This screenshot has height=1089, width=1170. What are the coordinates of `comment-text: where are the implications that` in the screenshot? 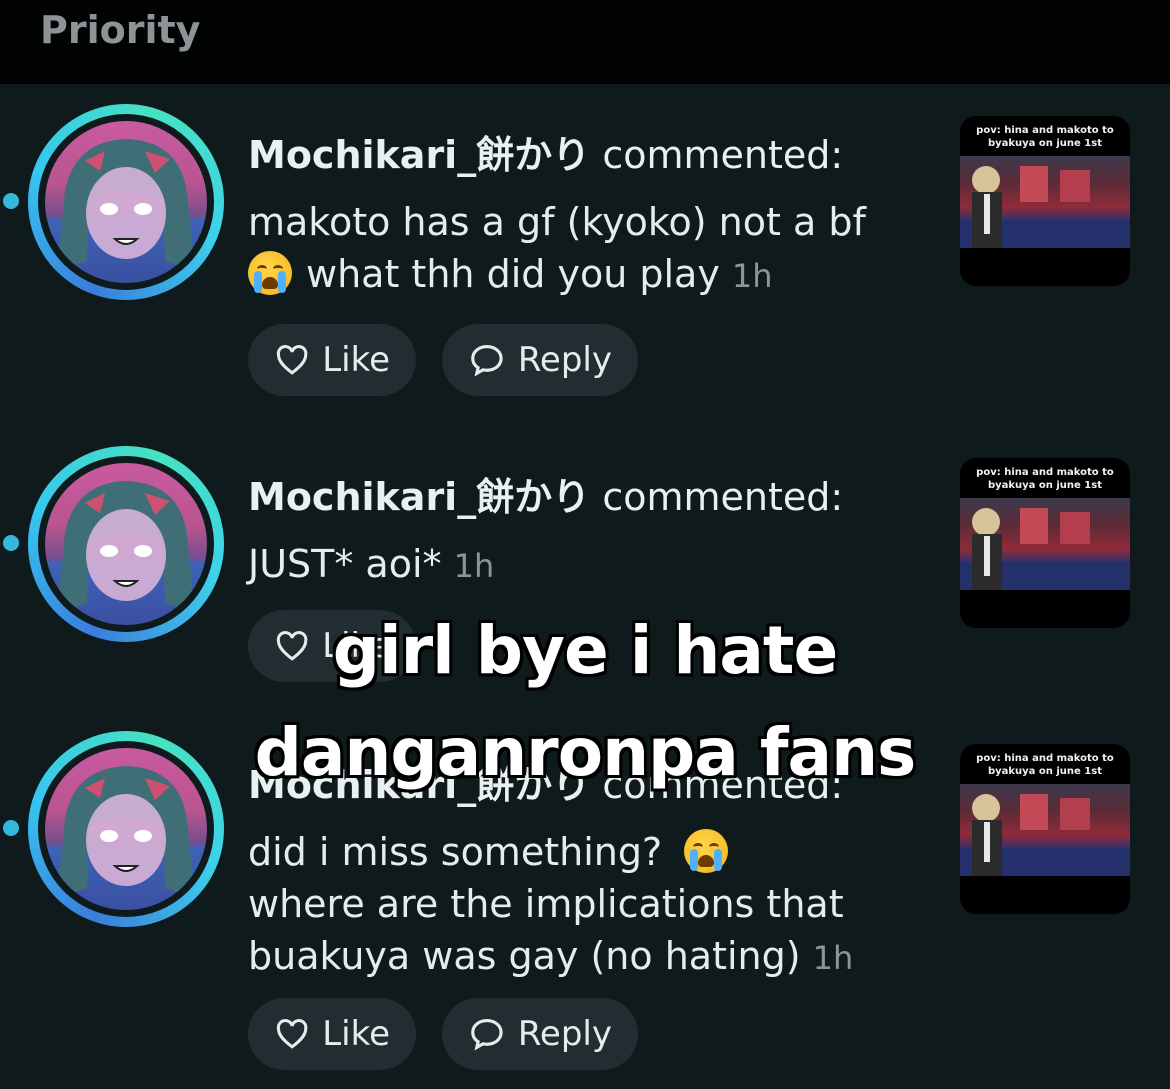 It's located at (546, 904).